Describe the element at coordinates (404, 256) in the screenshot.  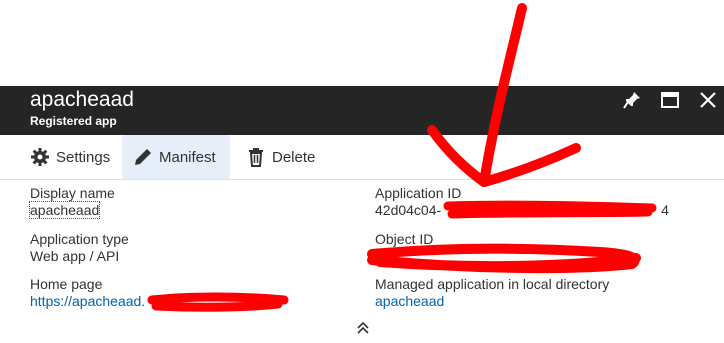
I see `object-id-value` at that location.